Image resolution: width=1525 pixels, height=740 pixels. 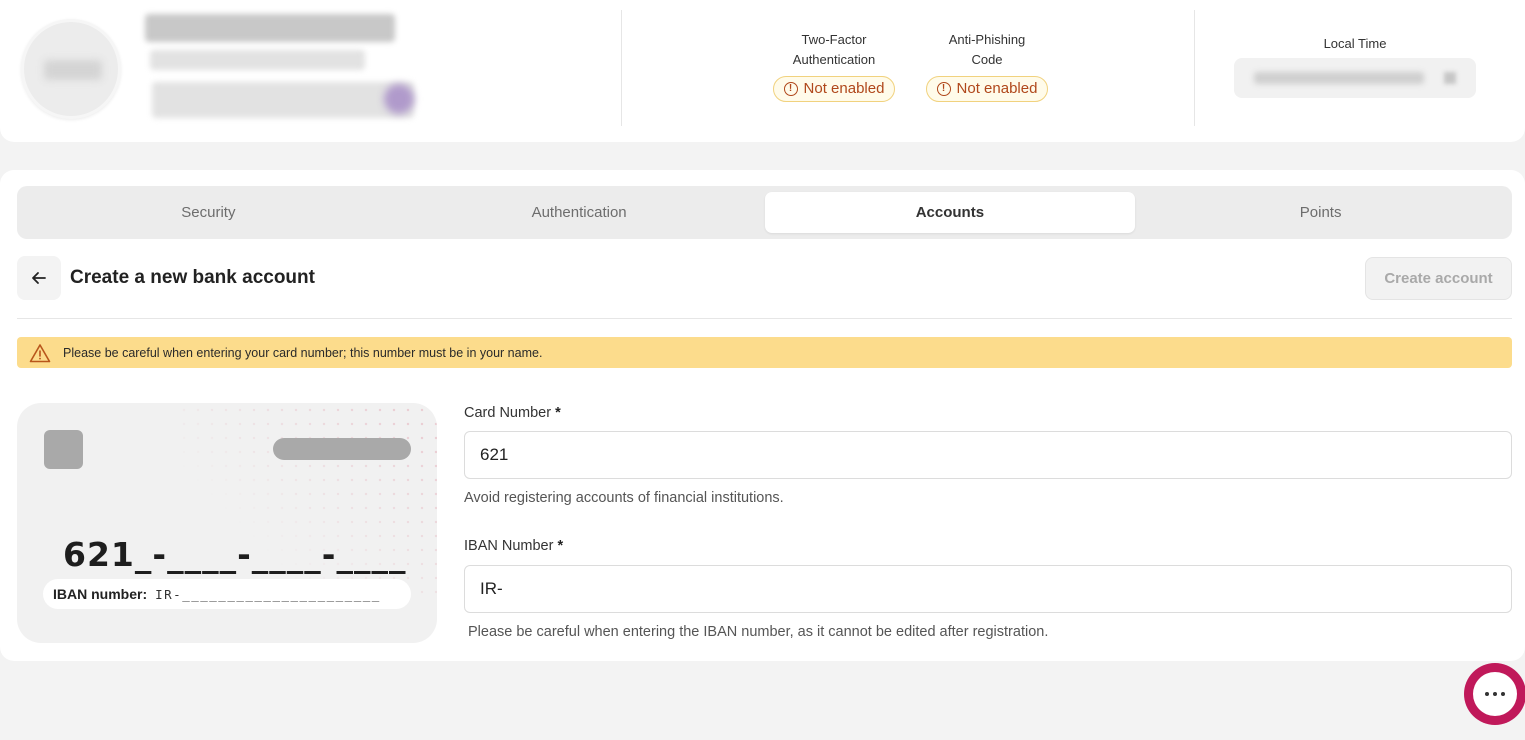 What do you see at coordinates (208, 212) in the screenshot?
I see `tab-security: Security` at bounding box center [208, 212].